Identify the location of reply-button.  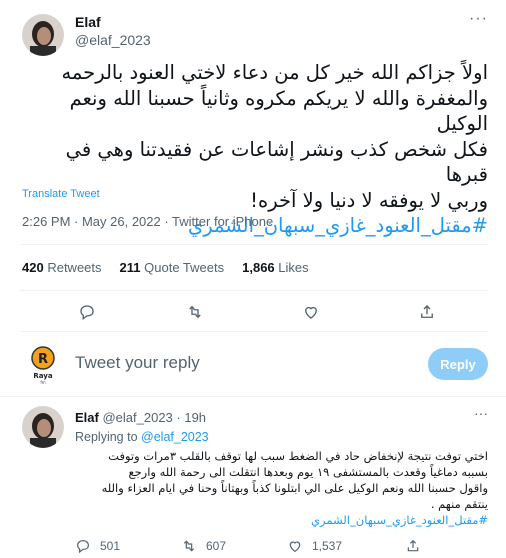
(87, 312).